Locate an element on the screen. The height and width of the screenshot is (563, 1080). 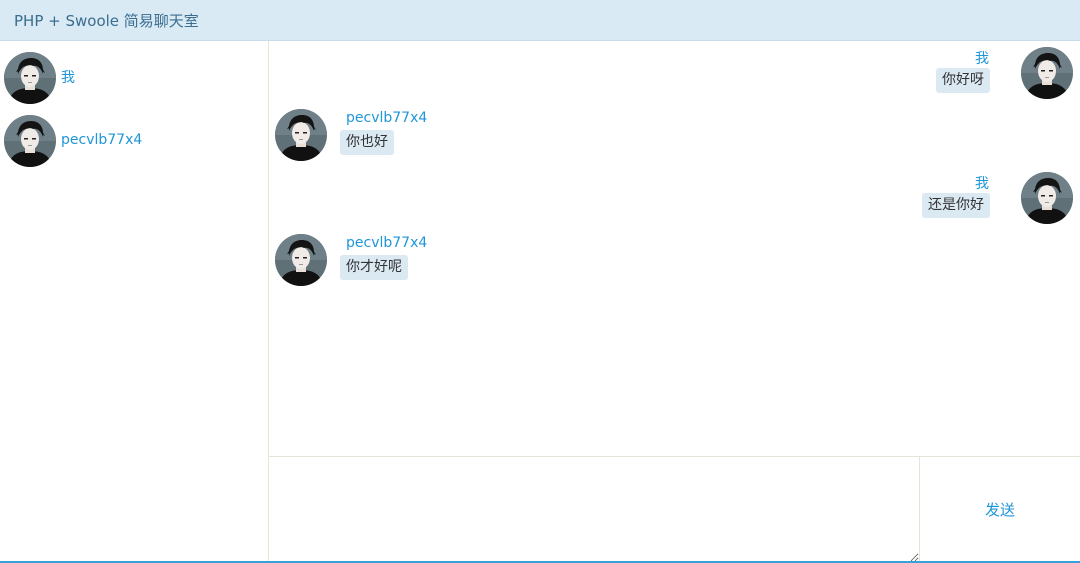
message-input is located at coordinates (594, 509).